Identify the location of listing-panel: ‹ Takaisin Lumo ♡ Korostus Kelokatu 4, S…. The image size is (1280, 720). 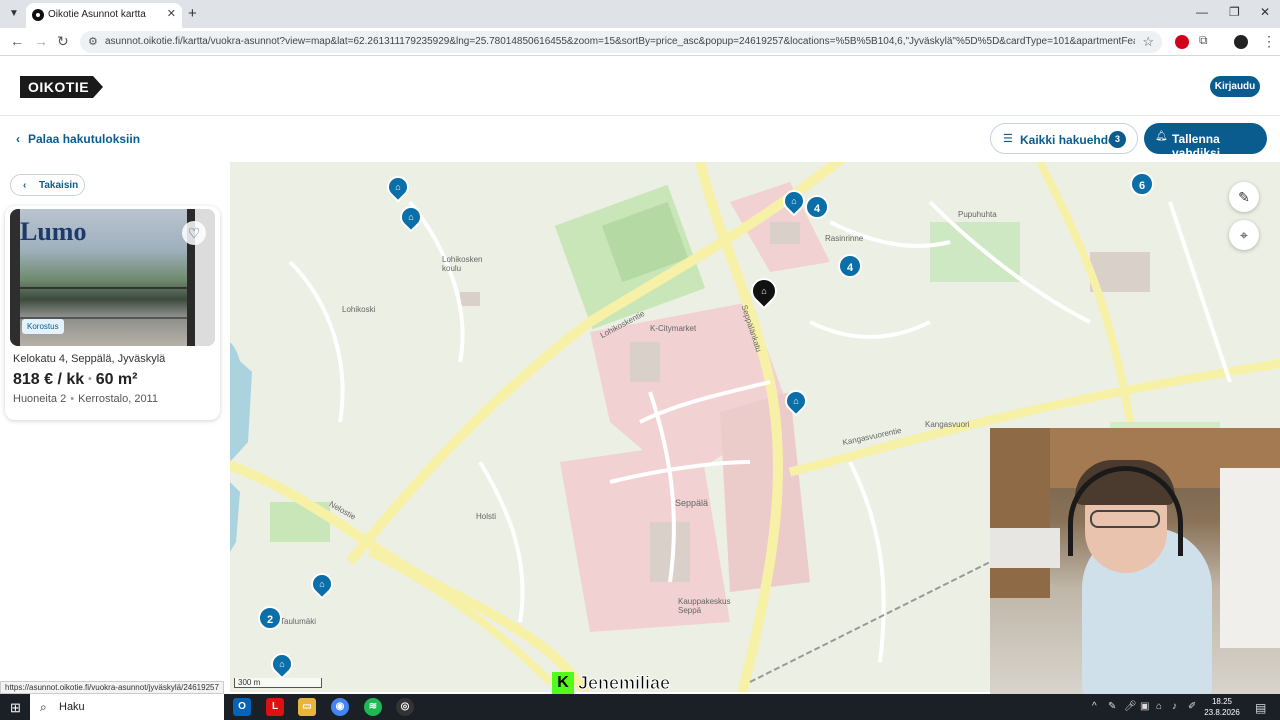
(115, 427).